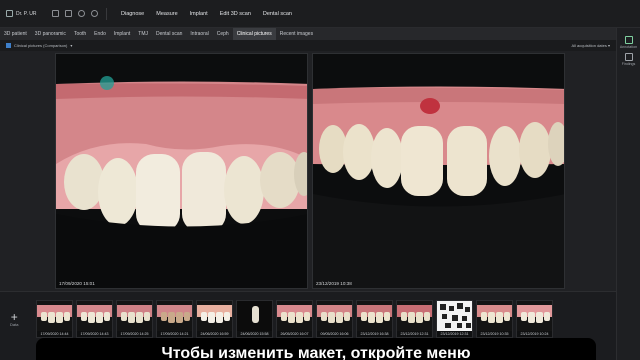 The width and height of the screenshot is (640, 360). I want to click on date-filter-label: All acquisition dates, so click(589, 45).